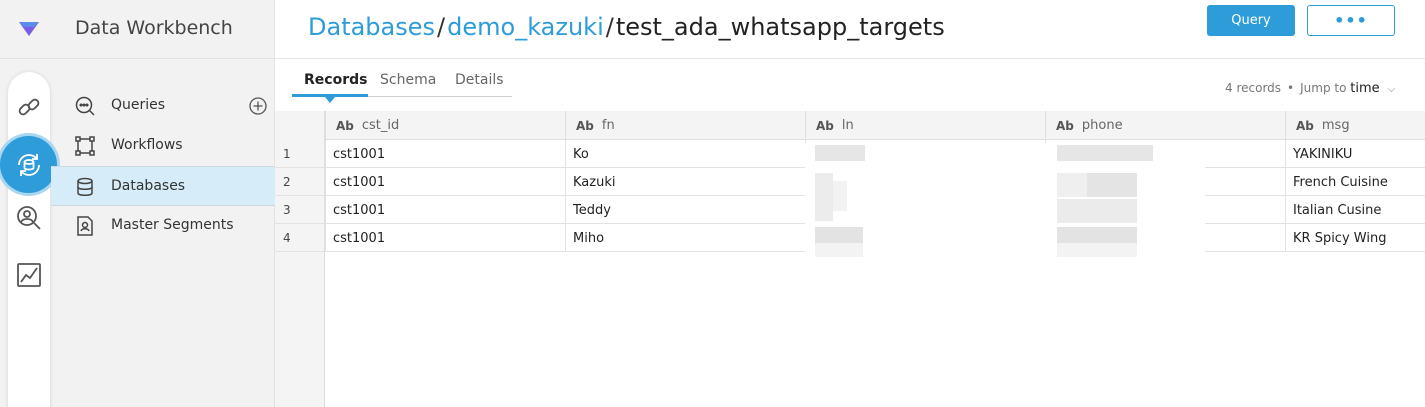 Image resolution: width=1425 pixels, height=407 pixels. What do you see at coordinates (380, 125) in the screenshot?
I see `column-name: cst_id` at bounding box center [380, 125].